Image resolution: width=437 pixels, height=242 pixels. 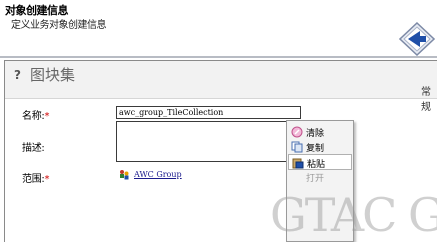 I want to click on menu-item-copy: 复制, so click(x=320, y=147).